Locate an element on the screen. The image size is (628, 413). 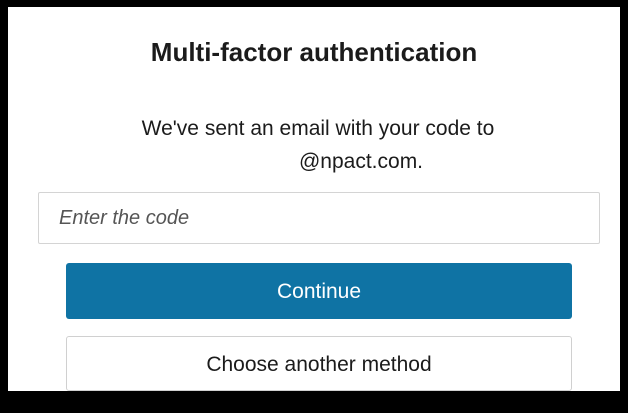
code-sent-message-email: @npact.com. is located at coordinates (361, 161).